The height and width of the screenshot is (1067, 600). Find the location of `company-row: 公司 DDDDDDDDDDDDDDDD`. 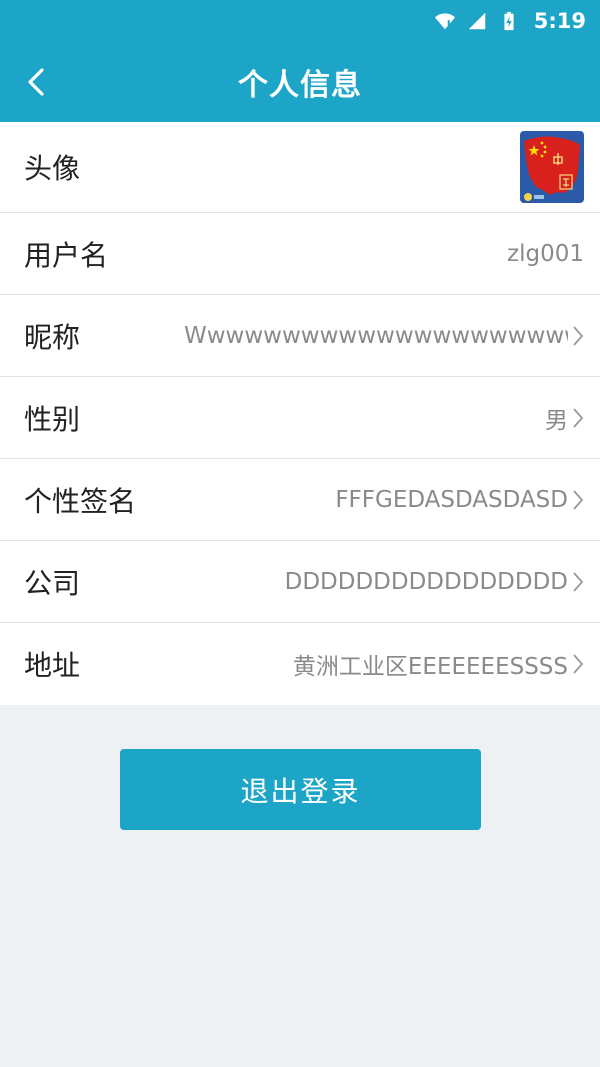

company-row: 公司 DDDDDDDDDDDDDDDD is located at coordinates (300, 582).